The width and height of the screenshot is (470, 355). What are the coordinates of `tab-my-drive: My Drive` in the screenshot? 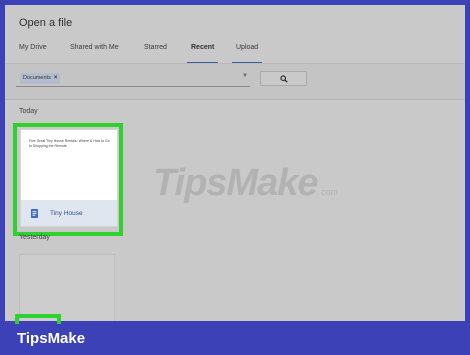 It's located at (33, 53).